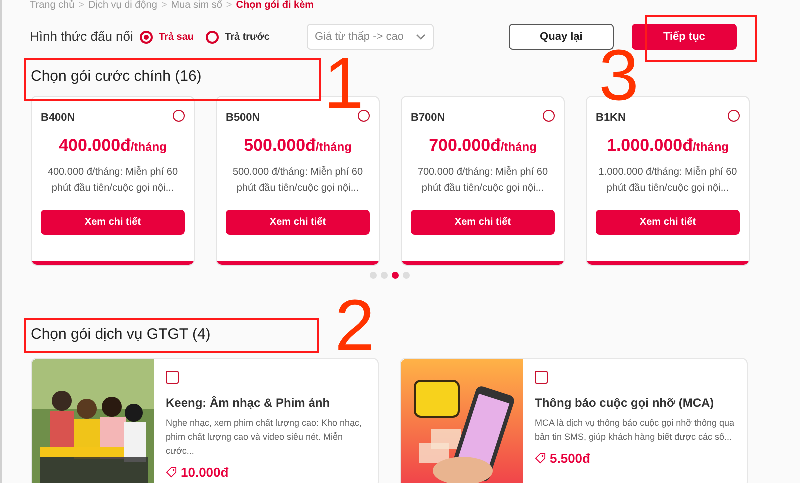 The width and height of the screenshot is (800, 483). I want to click on connection-label: Hình thức đấu nối, so click(82, 37).